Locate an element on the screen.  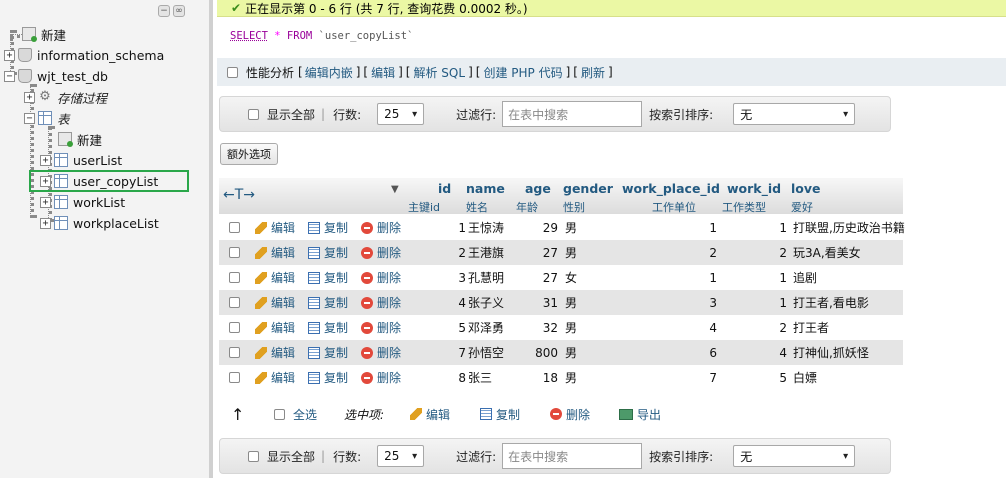
cell-love: 打联盟,历史政治书籍 is located at coordinates (849, 227).